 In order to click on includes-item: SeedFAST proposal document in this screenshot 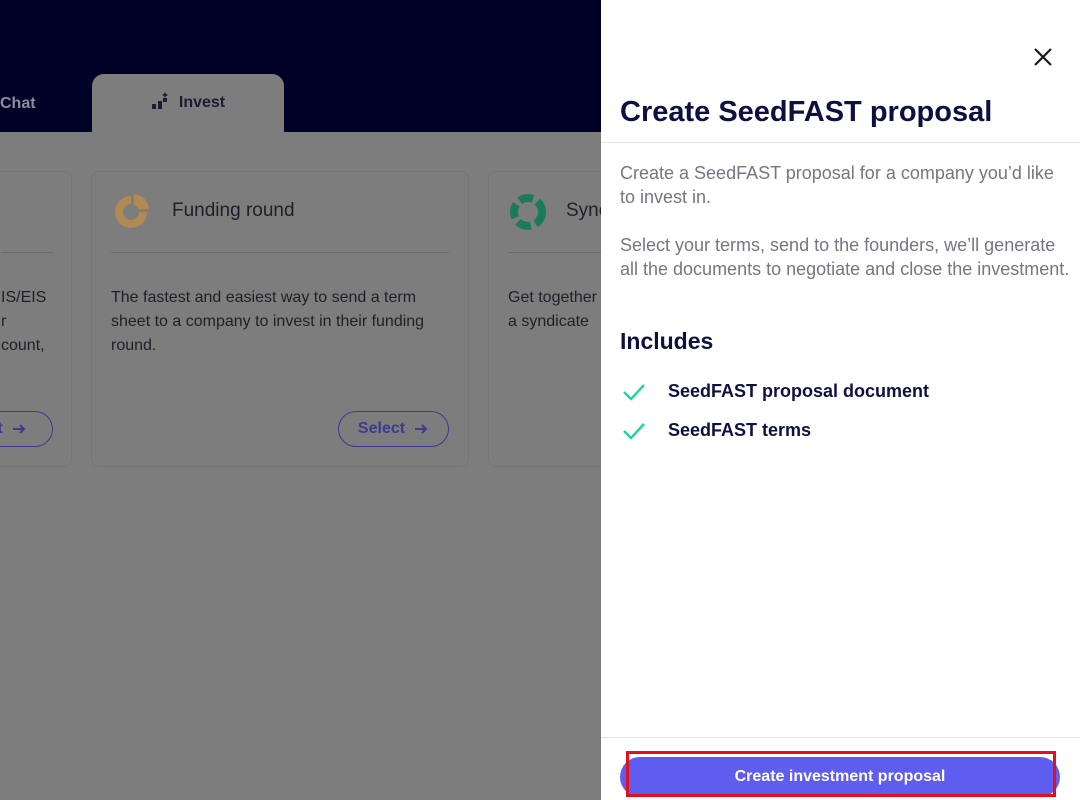, I will do `click(774, 391)`.